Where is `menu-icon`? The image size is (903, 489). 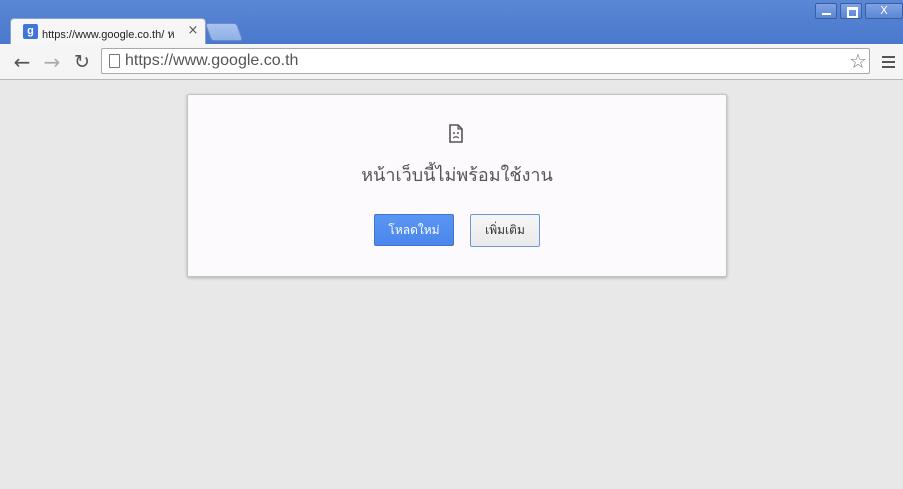
menu-icon is located at coordinates (888, 62).